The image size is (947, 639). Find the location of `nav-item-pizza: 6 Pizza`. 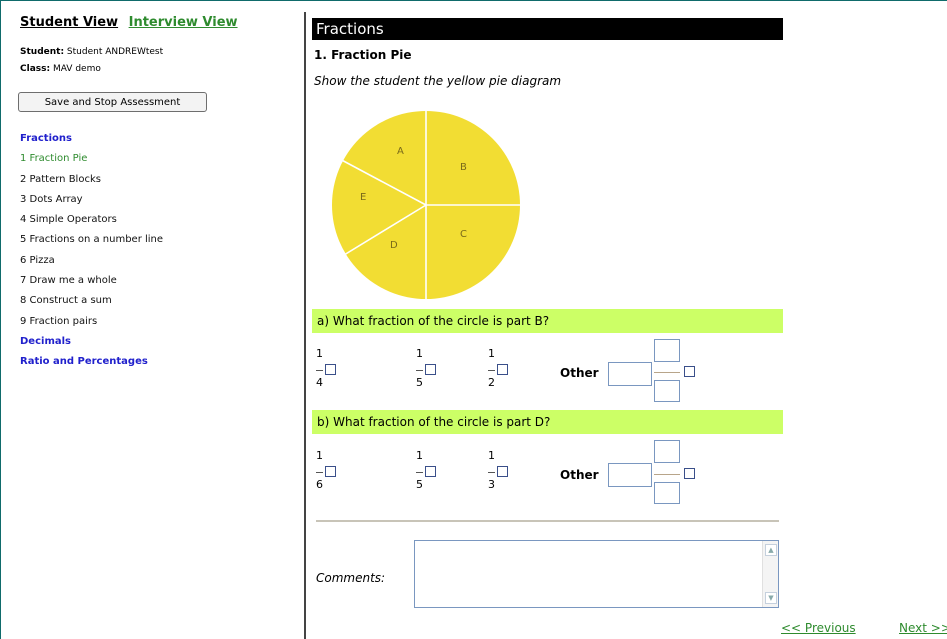

nav-item-pizza: 6 Pizza is located at coordinates (91, 261).